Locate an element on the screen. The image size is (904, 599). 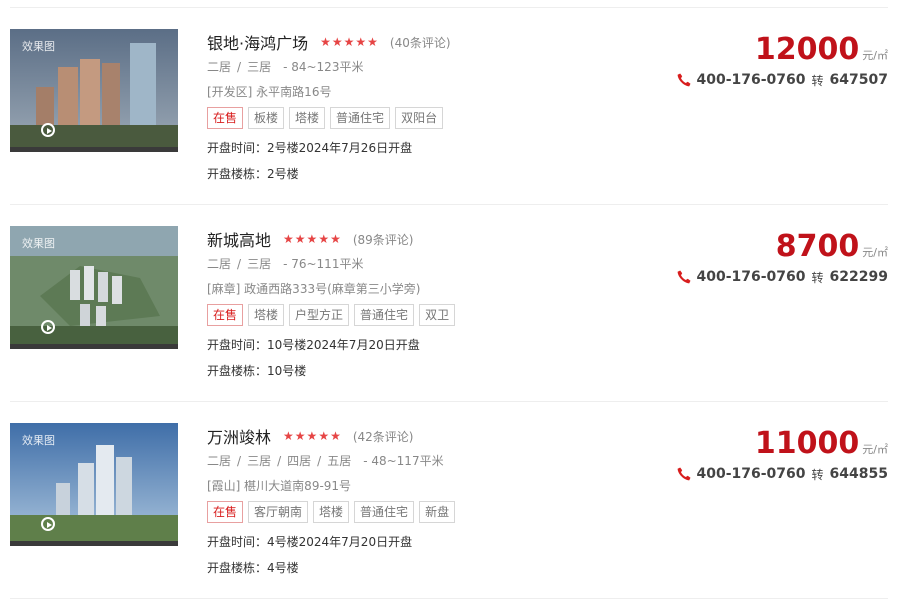
price-box: 12000 元/㎡ 400-176-0760 转 647507 is located at coordinates (782, 61).